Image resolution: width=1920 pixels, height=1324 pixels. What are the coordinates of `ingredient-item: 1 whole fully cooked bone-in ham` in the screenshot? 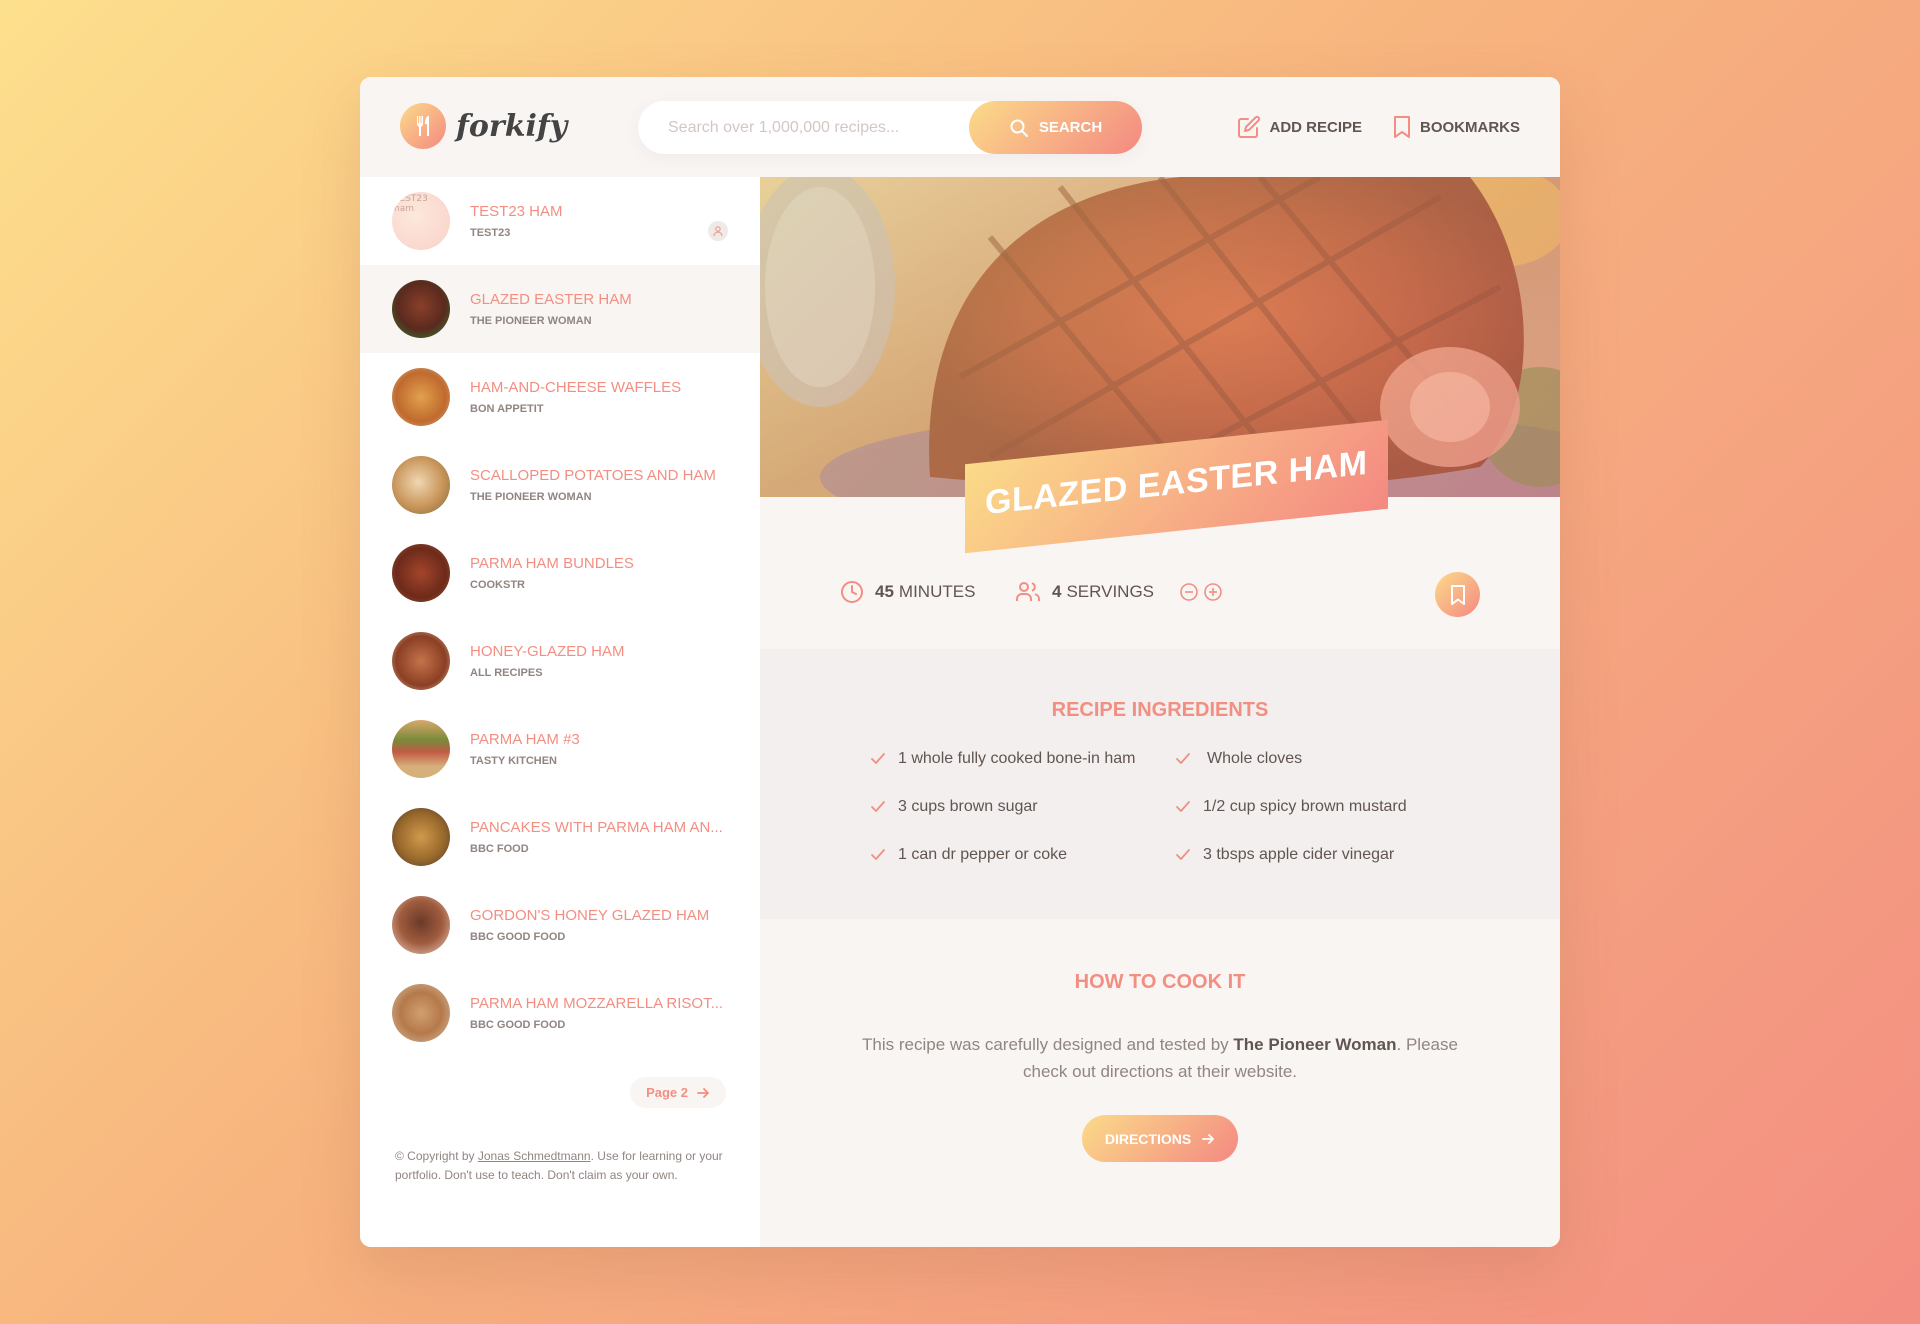 It's located at (1022, 759).